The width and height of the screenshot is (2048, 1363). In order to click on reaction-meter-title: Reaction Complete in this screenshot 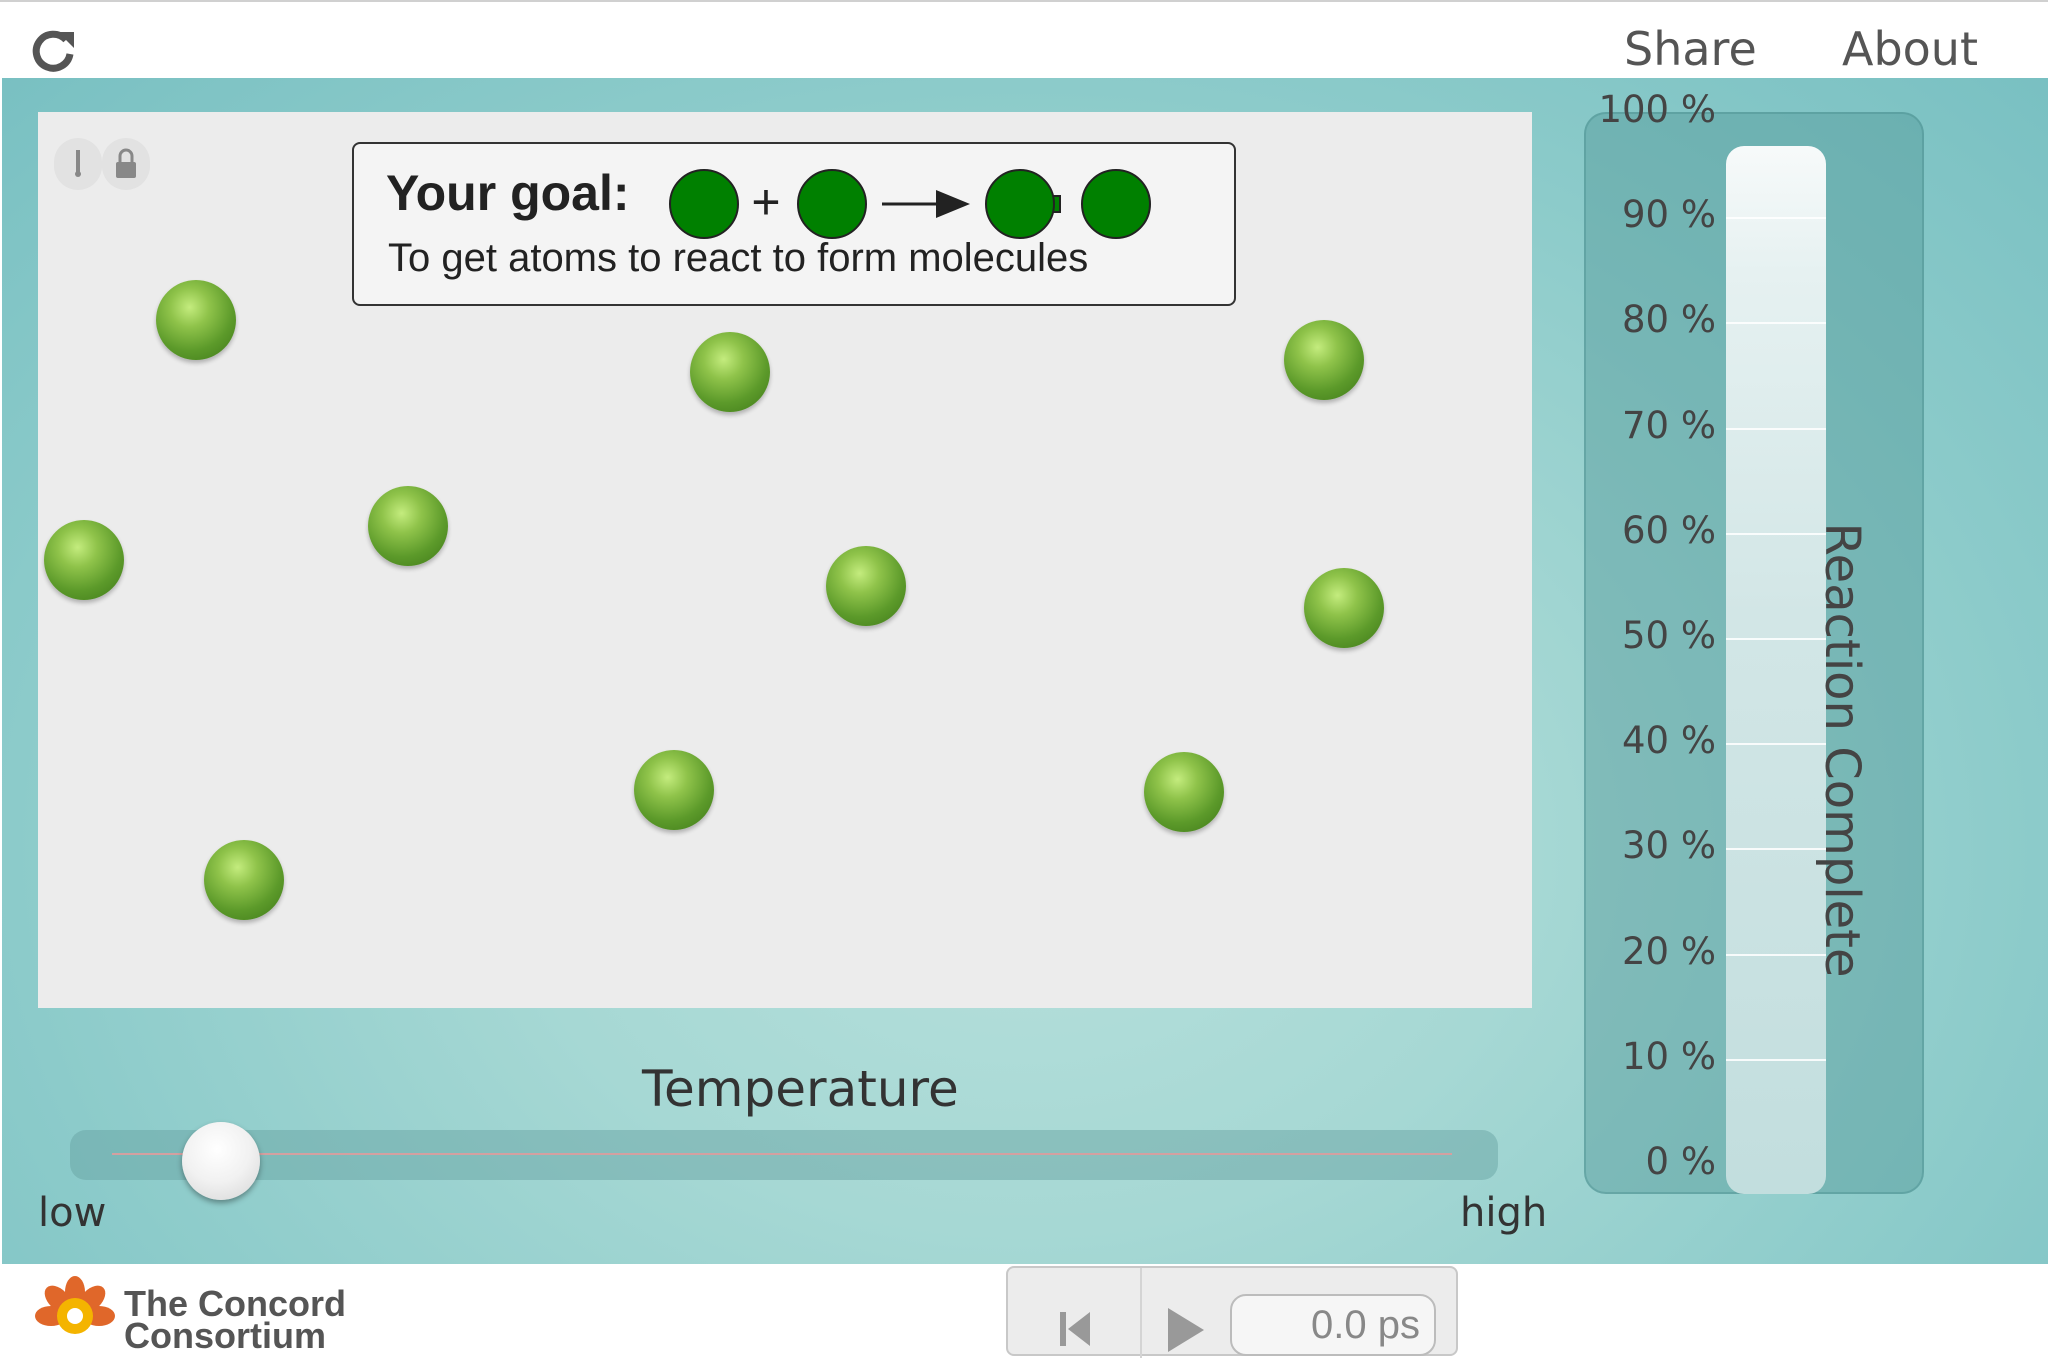, I will do `click(1842, 750)`.